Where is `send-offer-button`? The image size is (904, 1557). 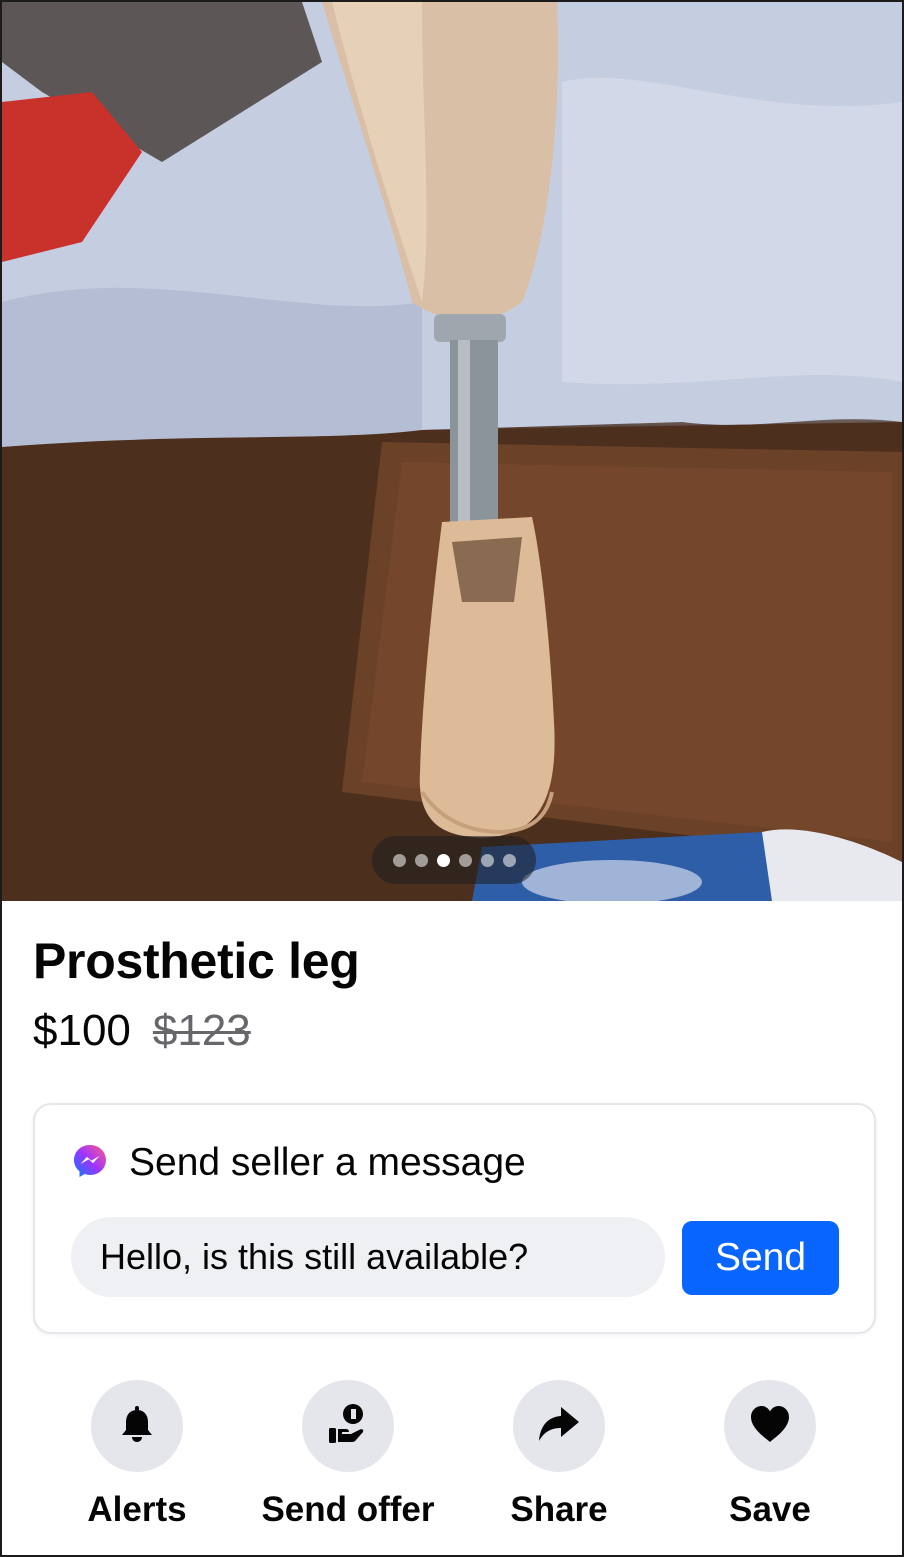 send-offer-button is located at coordinates (348, 1426).